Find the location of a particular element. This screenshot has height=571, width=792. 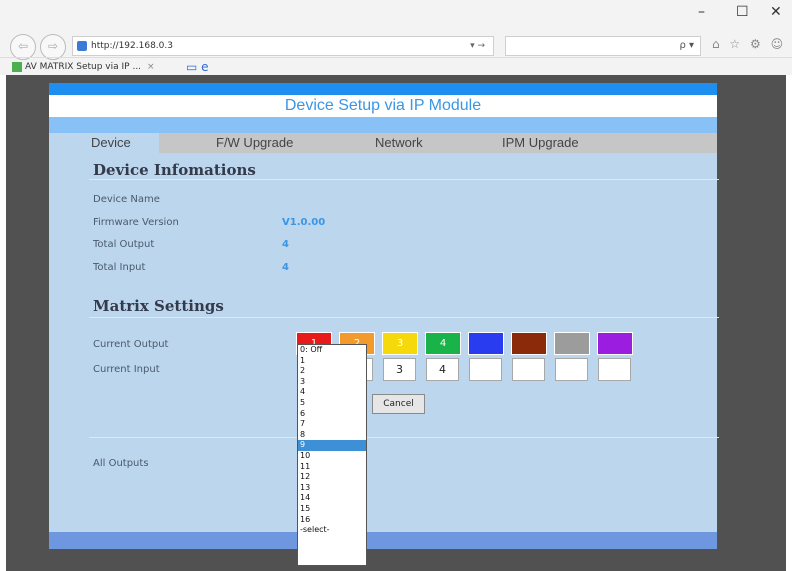

dropdown-option: 8 is located at coordinates (332, 435).